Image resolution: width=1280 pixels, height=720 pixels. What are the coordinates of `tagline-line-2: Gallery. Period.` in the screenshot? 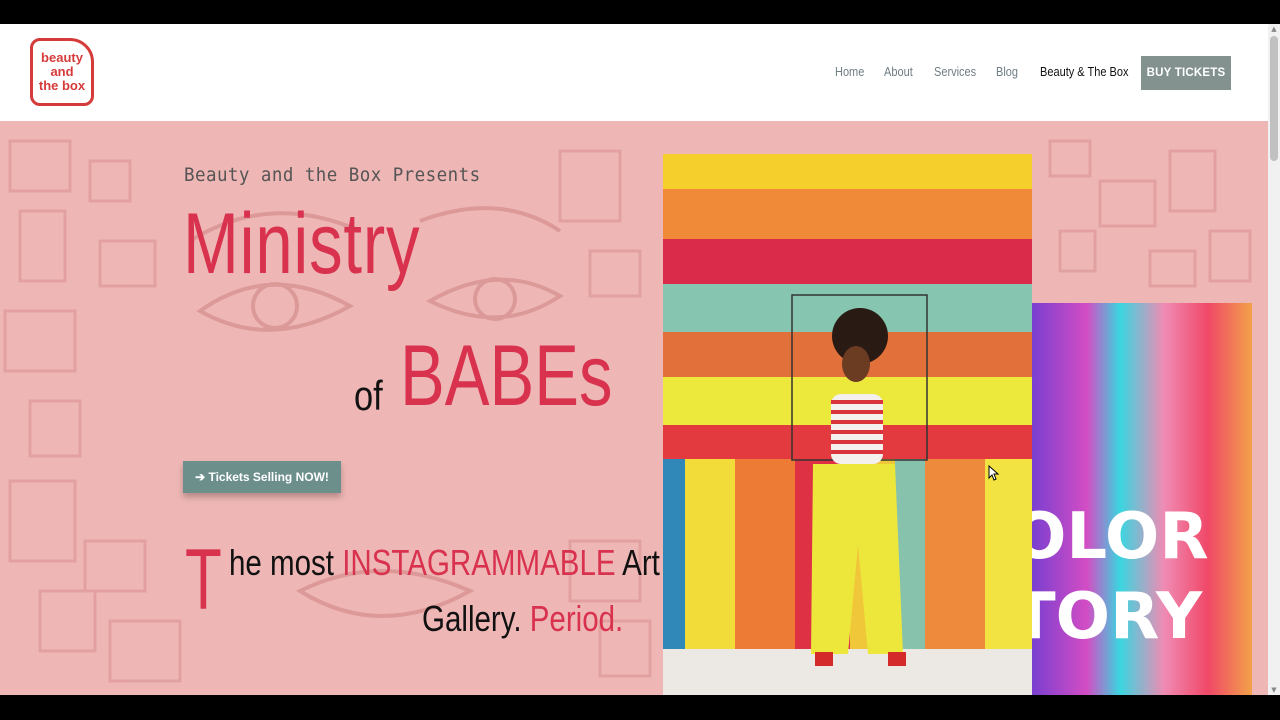 It's located at (522, 619).